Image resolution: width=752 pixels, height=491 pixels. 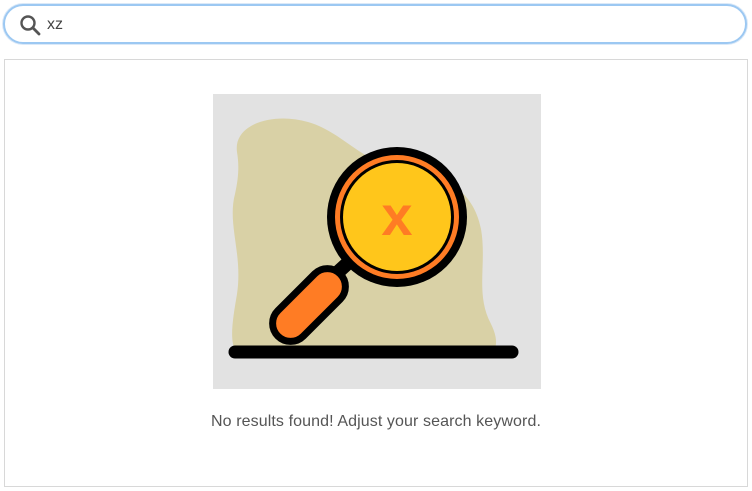 I want to click on search-icon, so click(x=30, y=25).